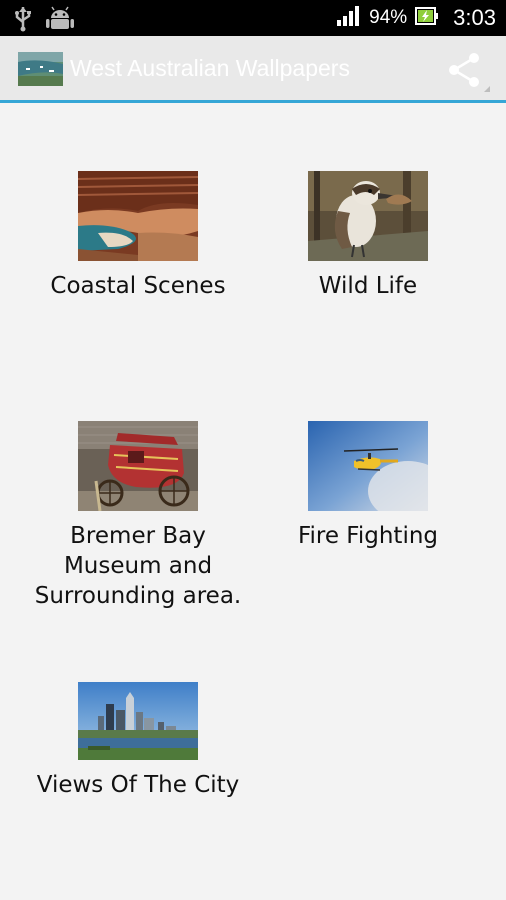 The height and width of the screenshot is (900, 506). I want to click on grid-item-fire-fighting: Fire Fighting, so click(368, 486).